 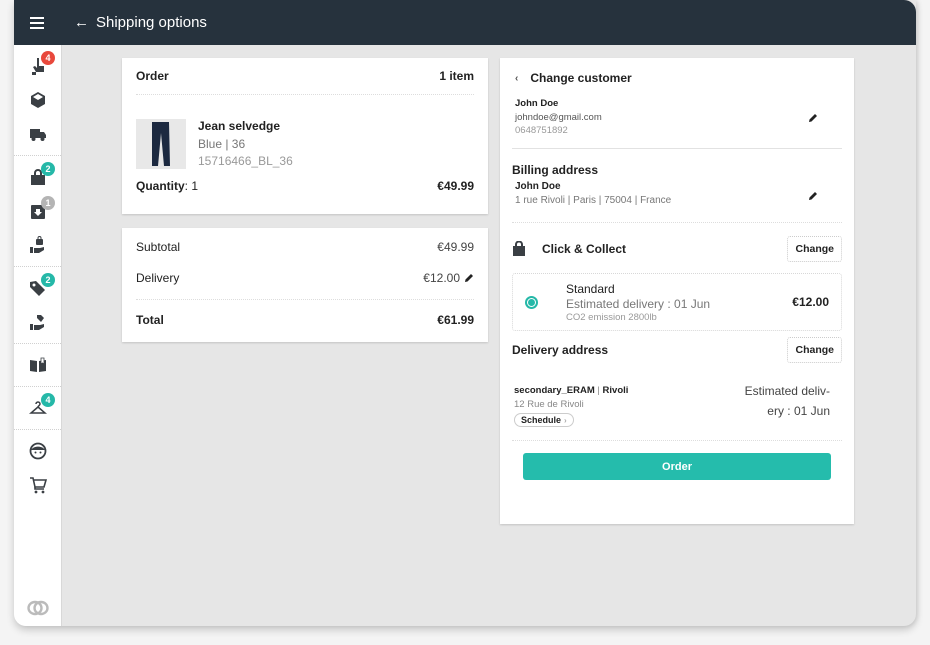 I want to click on delivery-address-title: Delivery address, so click(x=560, y=350).